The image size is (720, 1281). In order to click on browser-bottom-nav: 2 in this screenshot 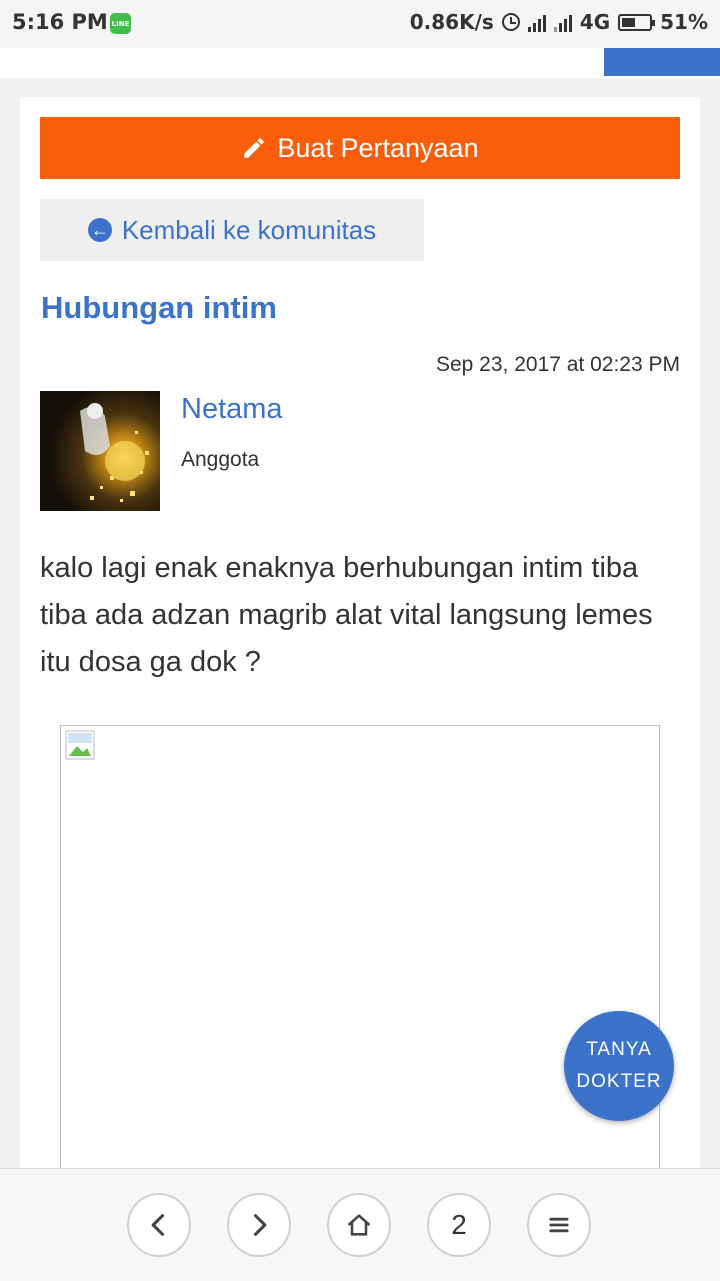, I will do `click(360, 1224)`.